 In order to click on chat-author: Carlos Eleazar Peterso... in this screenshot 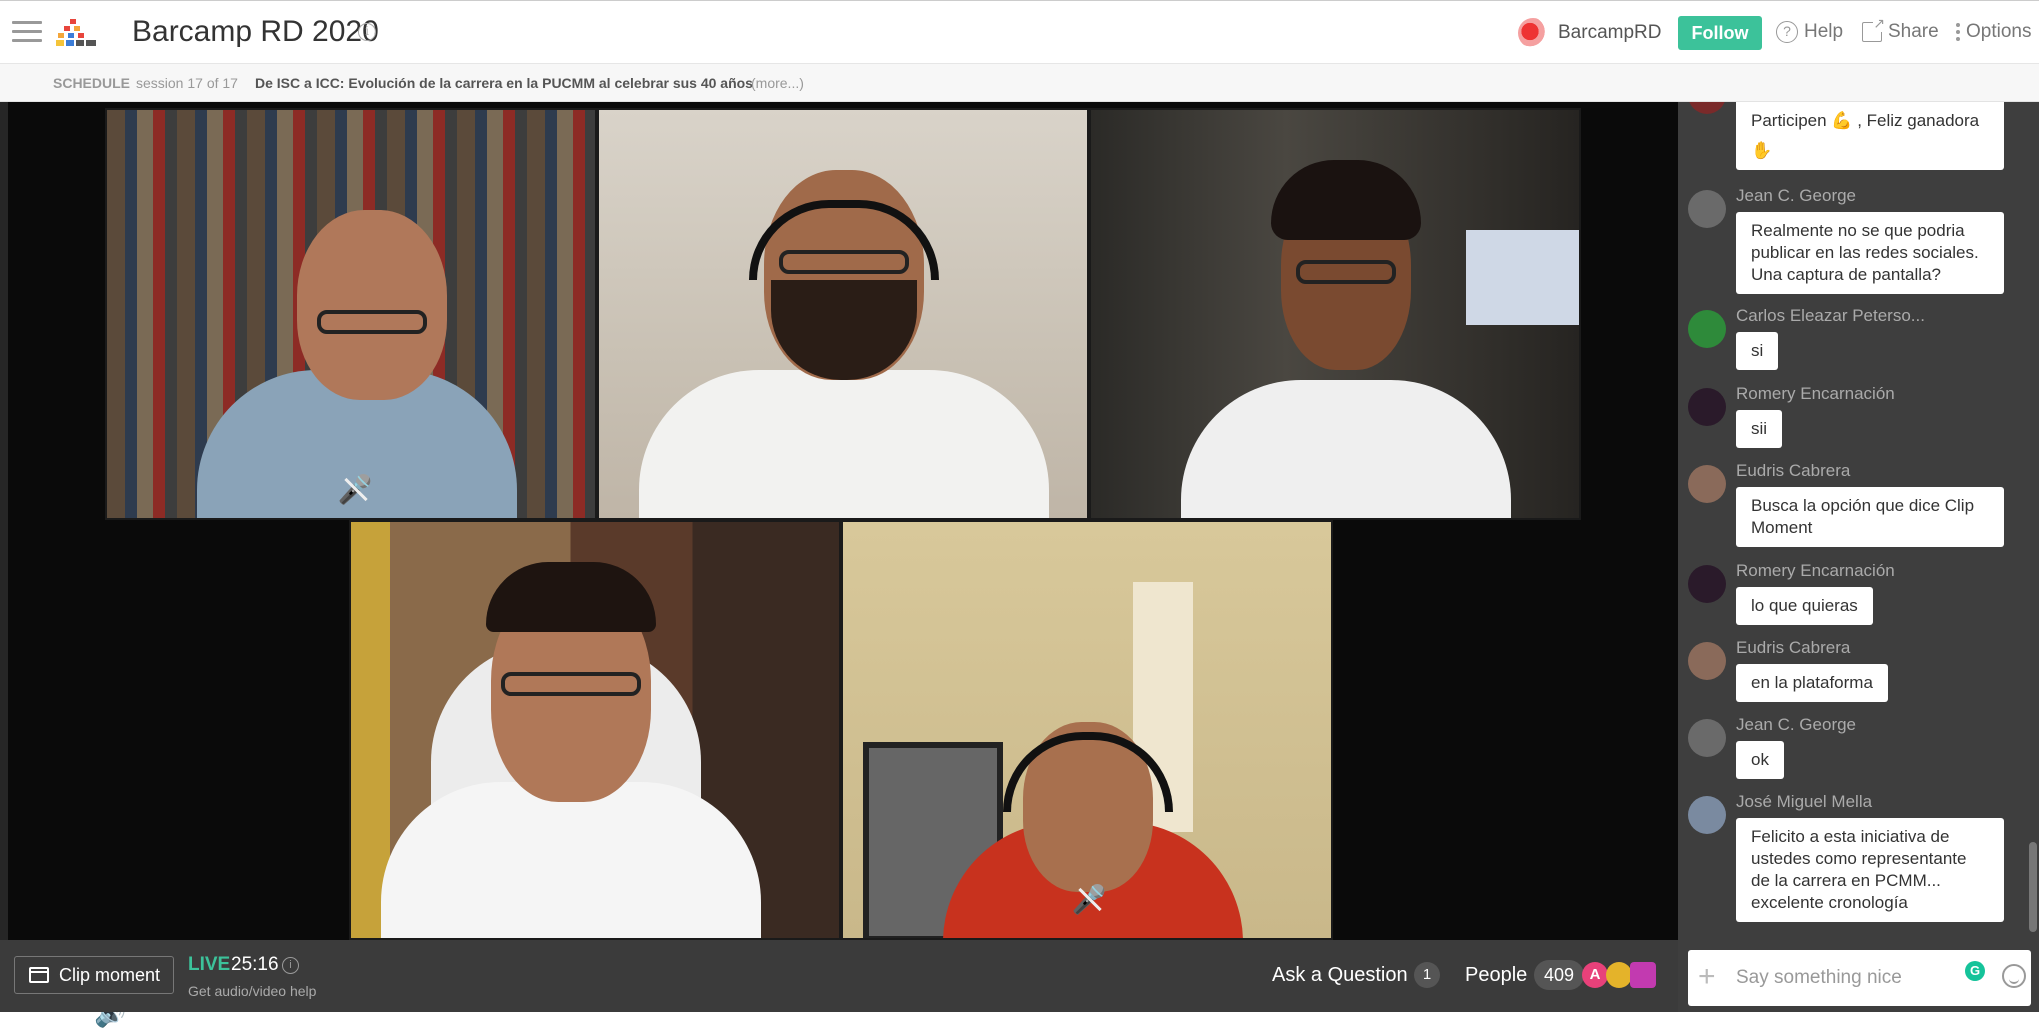, I will do `click(1830, 316)`.